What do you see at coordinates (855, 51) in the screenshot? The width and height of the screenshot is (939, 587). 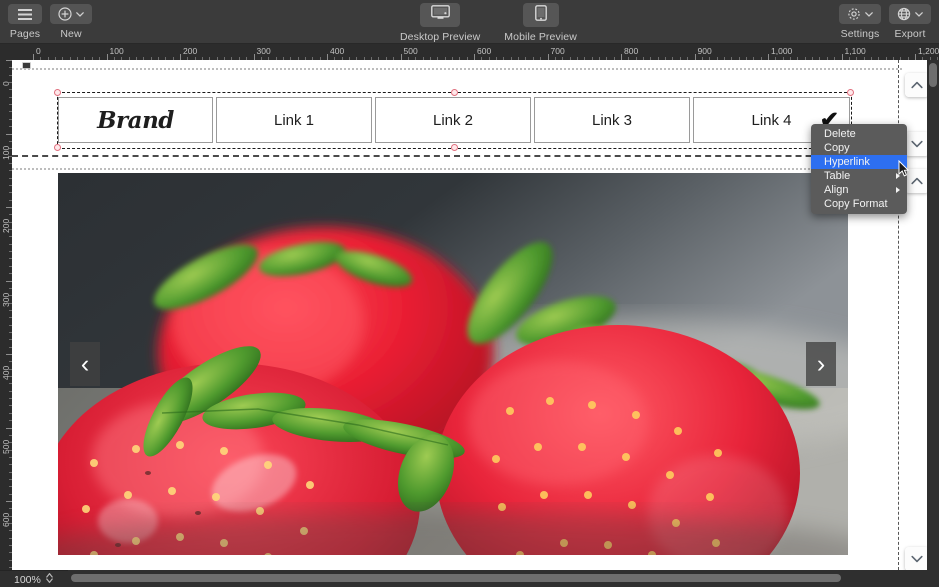 I see `ruler-label: 1,100` at bounding box center [855, 51].